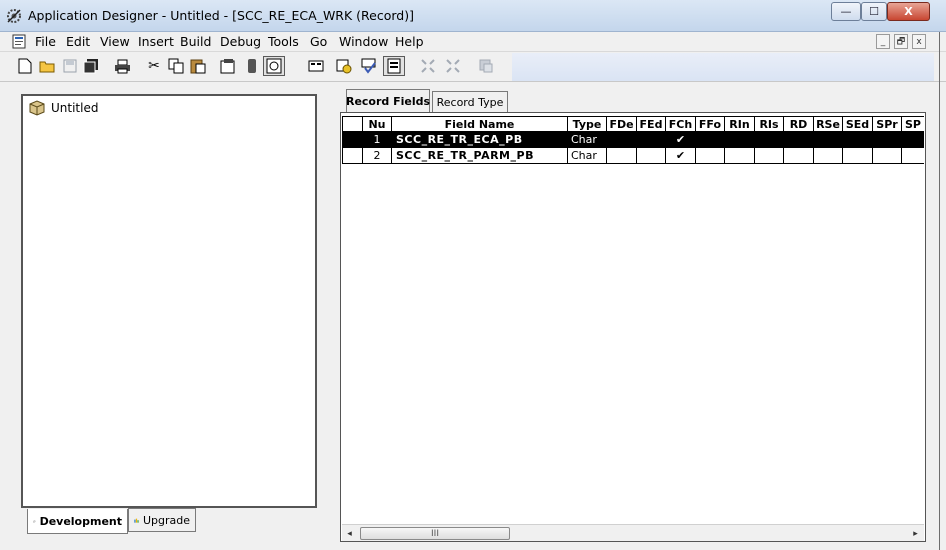 The height and width of the screenshot is (550, 946). I want to click on row-num: 2, so click(377, 156).